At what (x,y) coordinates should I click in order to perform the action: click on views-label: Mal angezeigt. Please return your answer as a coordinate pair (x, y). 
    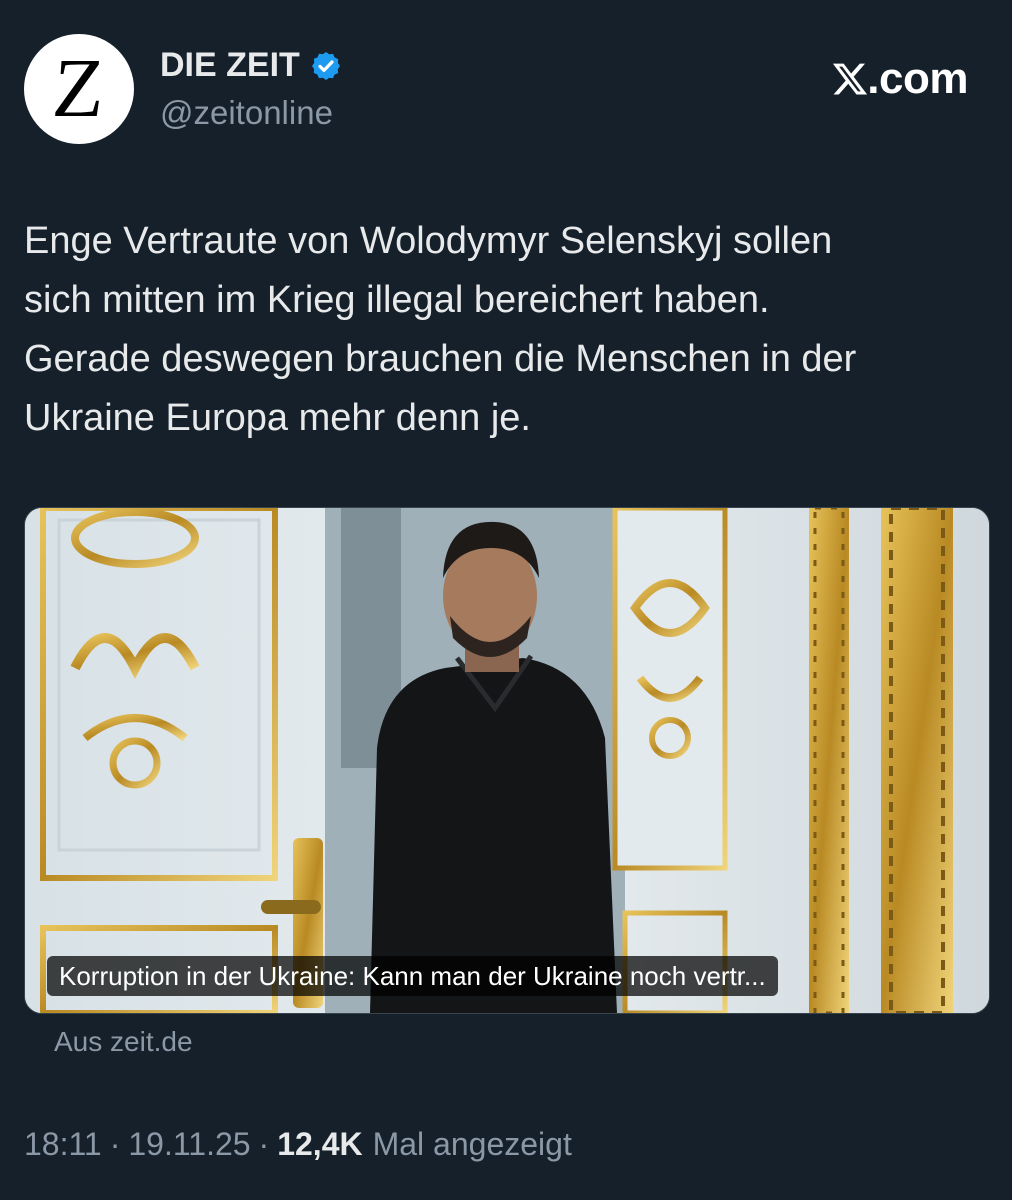
    Looking at the image, I should click on (472, 1144).